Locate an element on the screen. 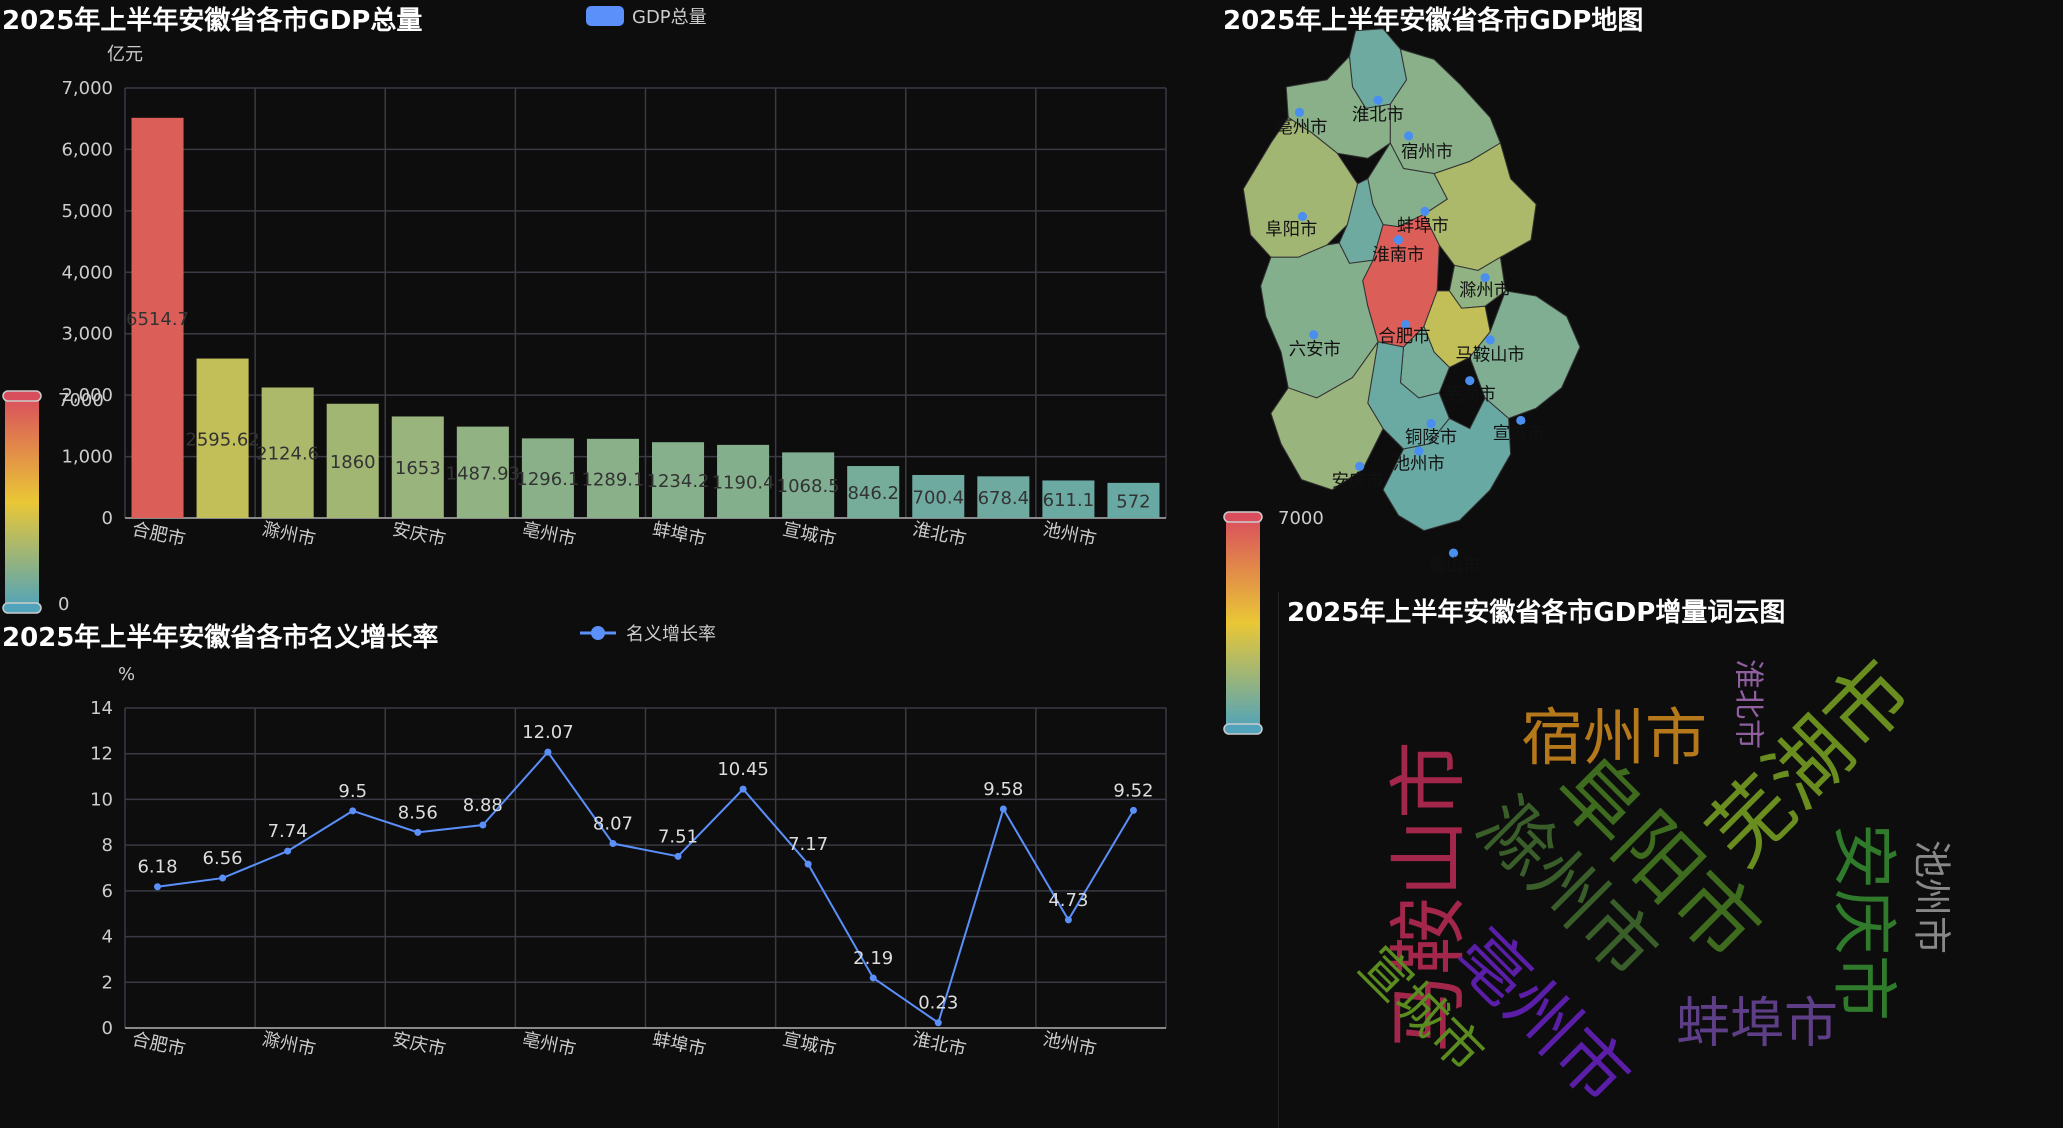 This screenshot has height=1128, width=2063. bar-data-label: 678.4 is located at coordinates (1004, 498).